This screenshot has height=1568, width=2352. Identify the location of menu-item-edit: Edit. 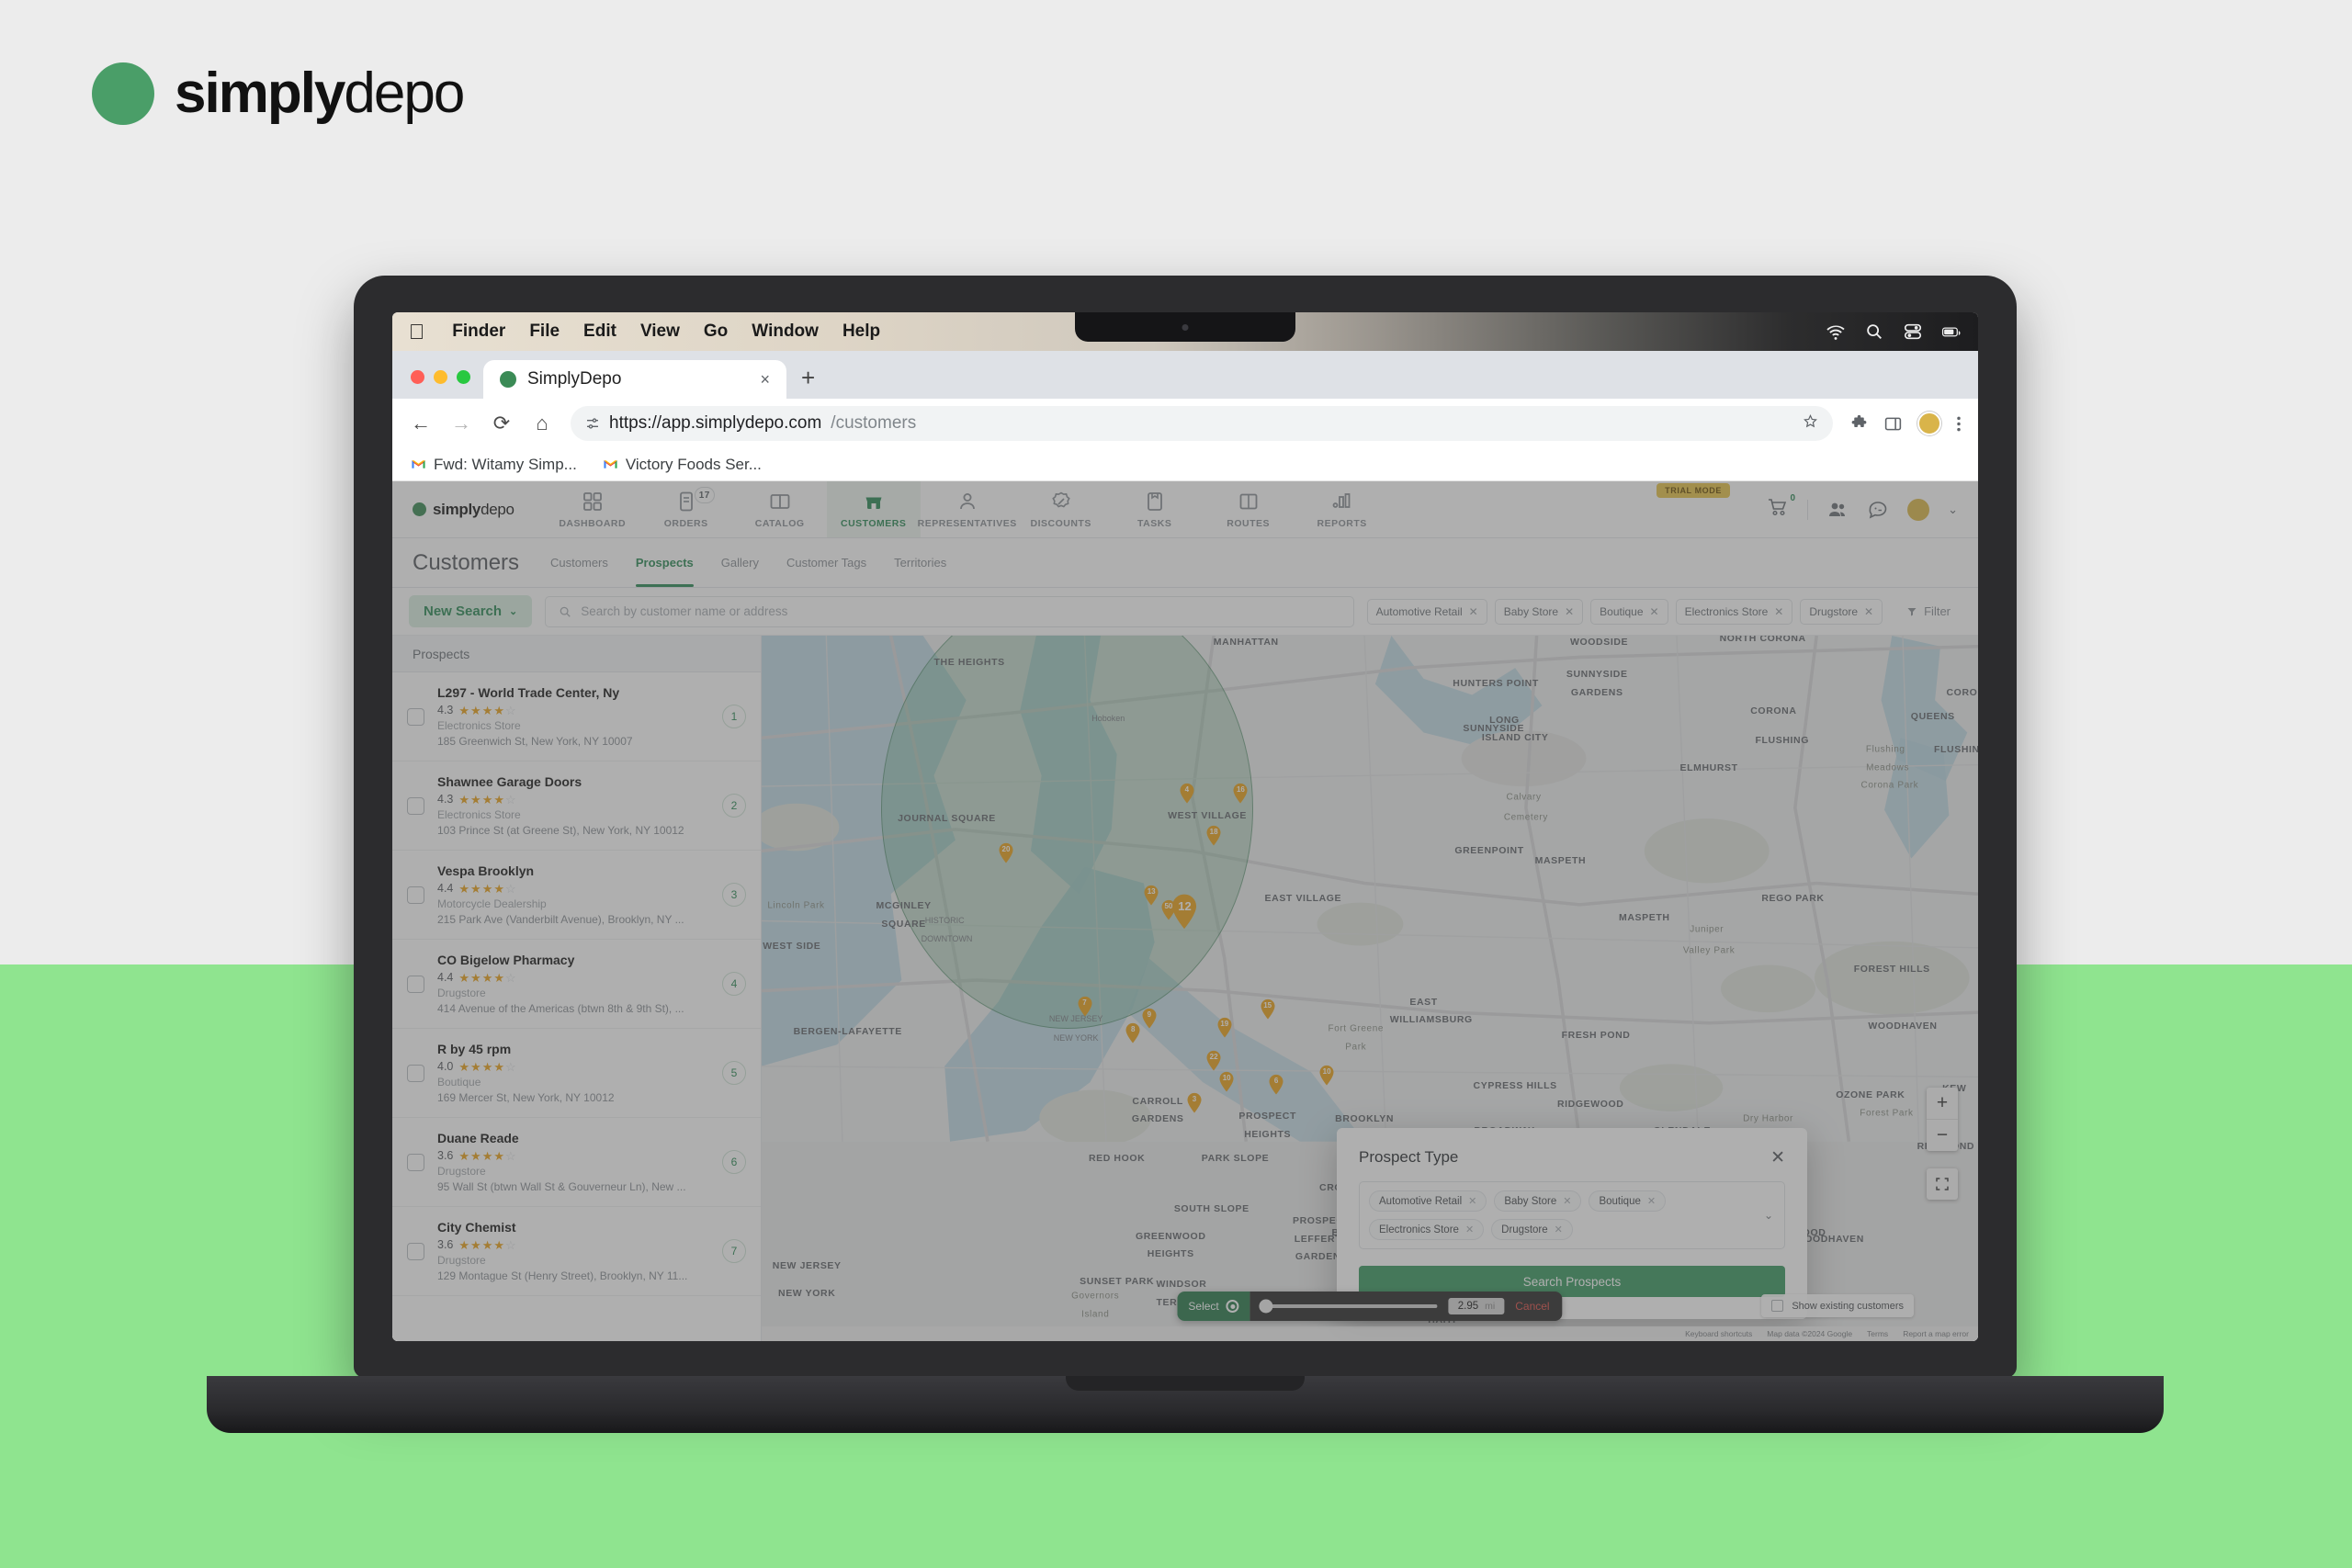
(600, 331).